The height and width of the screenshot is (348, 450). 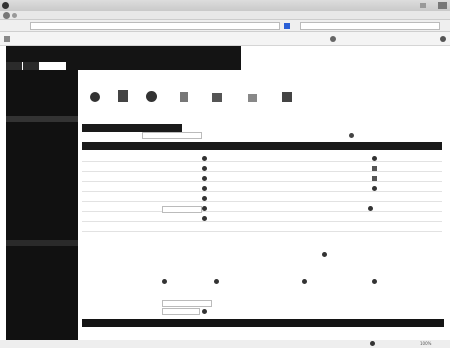 What do you see at coordinates (423, 5) in the screenshot?
I see `minimize-icon` at bounding box center [423, 5].